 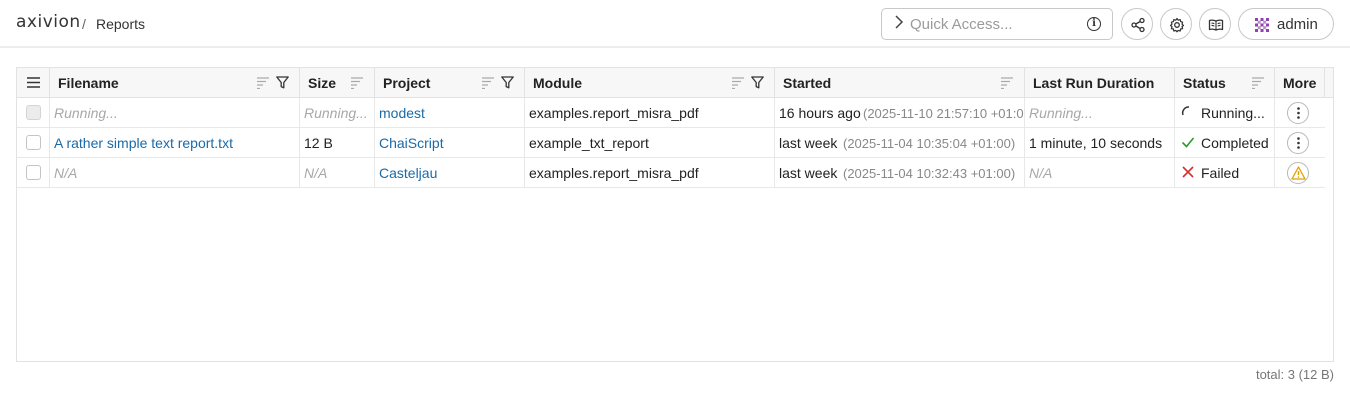 I want to click on axivion-logo: axivion, so click(x=48, y=22).